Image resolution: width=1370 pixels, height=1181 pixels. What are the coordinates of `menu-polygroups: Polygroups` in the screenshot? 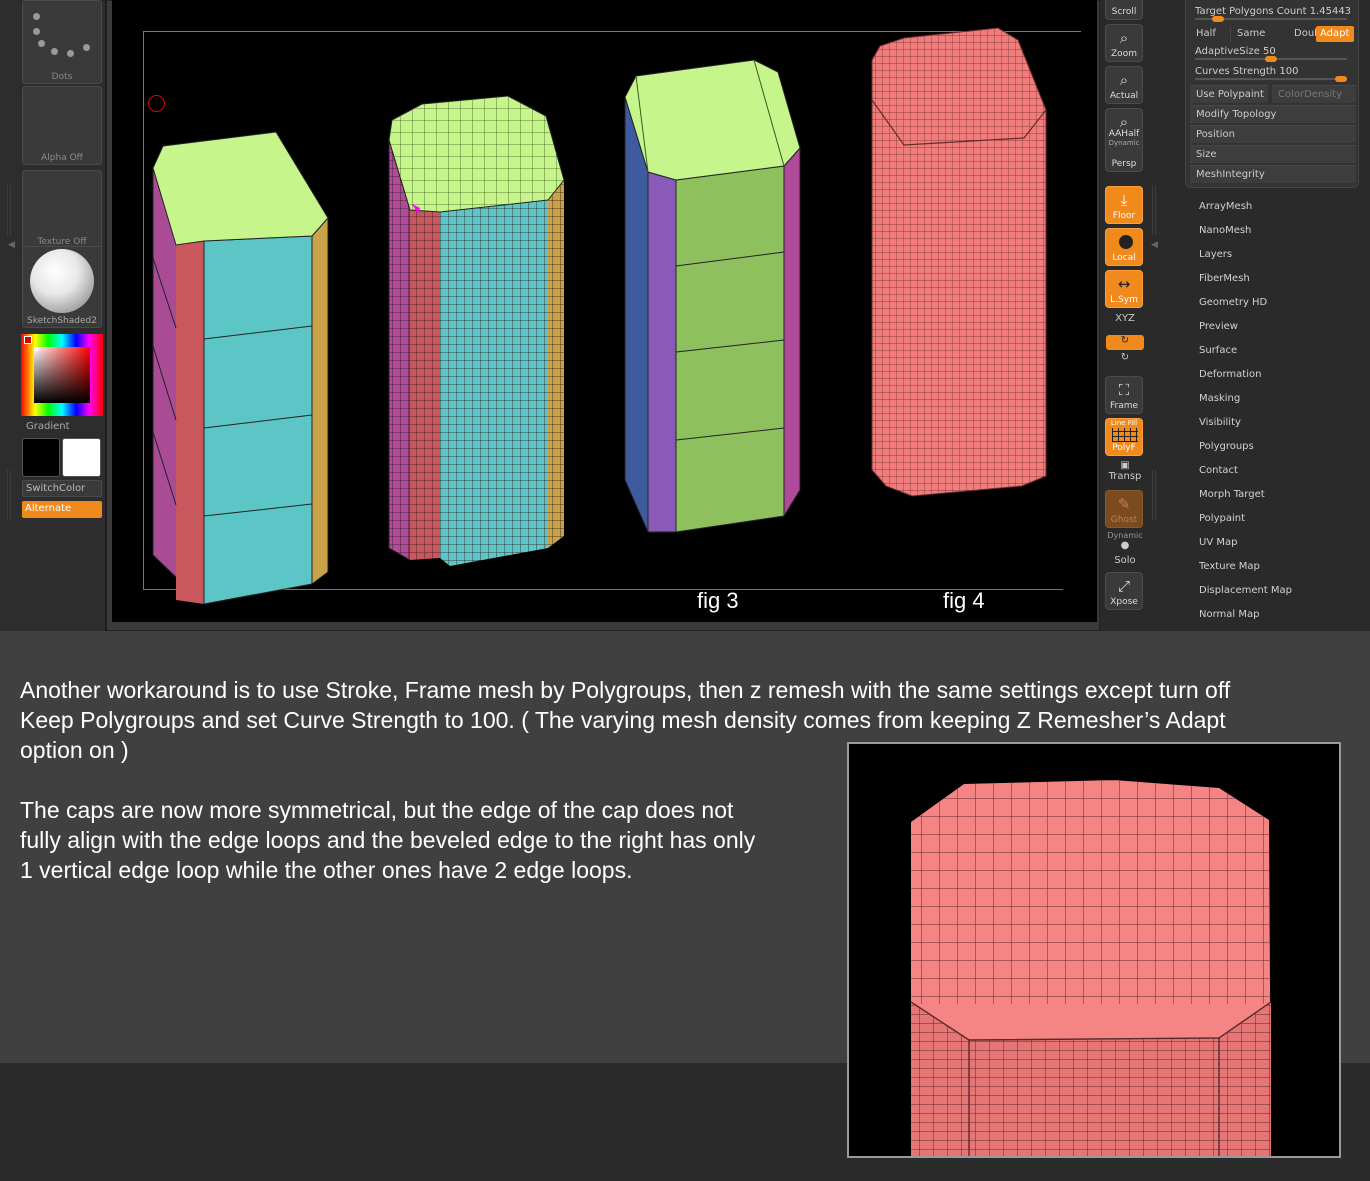 It's located at (1226, 446).